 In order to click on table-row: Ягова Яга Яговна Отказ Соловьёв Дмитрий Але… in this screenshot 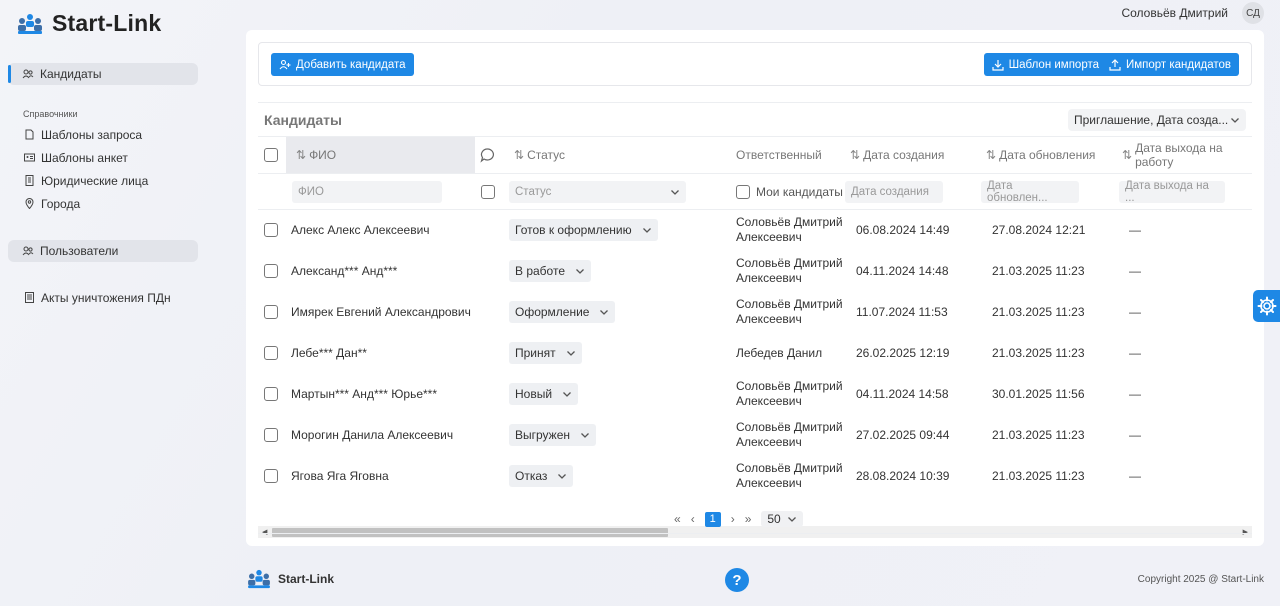, I will do `click(755, 476)`.